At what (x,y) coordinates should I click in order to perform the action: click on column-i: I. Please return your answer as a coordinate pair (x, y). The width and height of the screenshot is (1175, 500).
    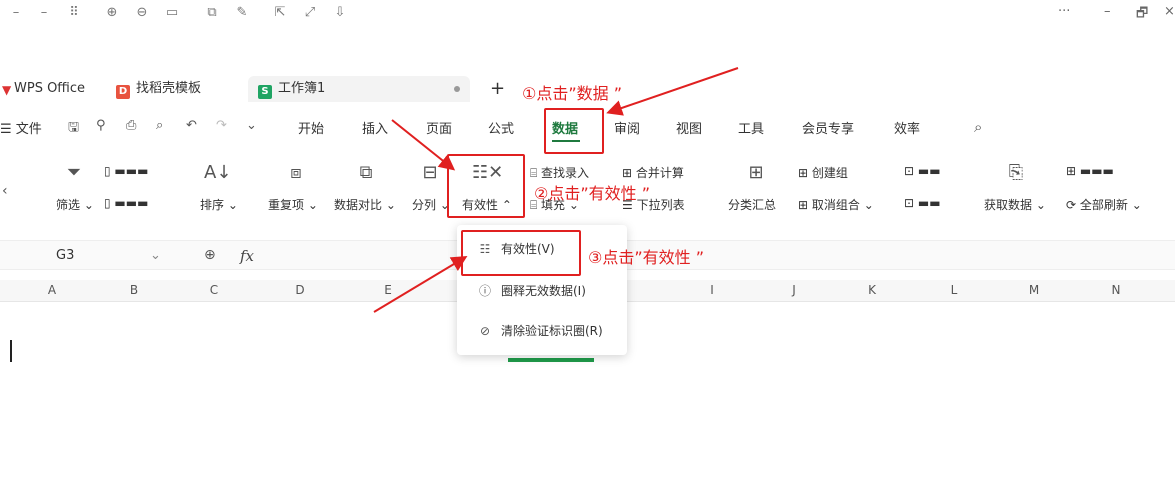
    Looking at the image, I should click on (712, 290).